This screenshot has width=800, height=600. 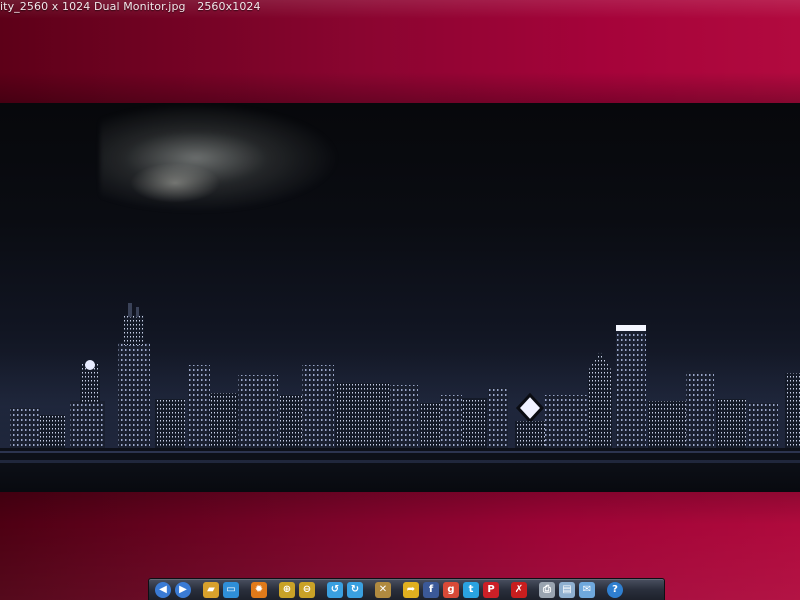 I want to click on share-icon: ➦, so click(x=411, y=589).